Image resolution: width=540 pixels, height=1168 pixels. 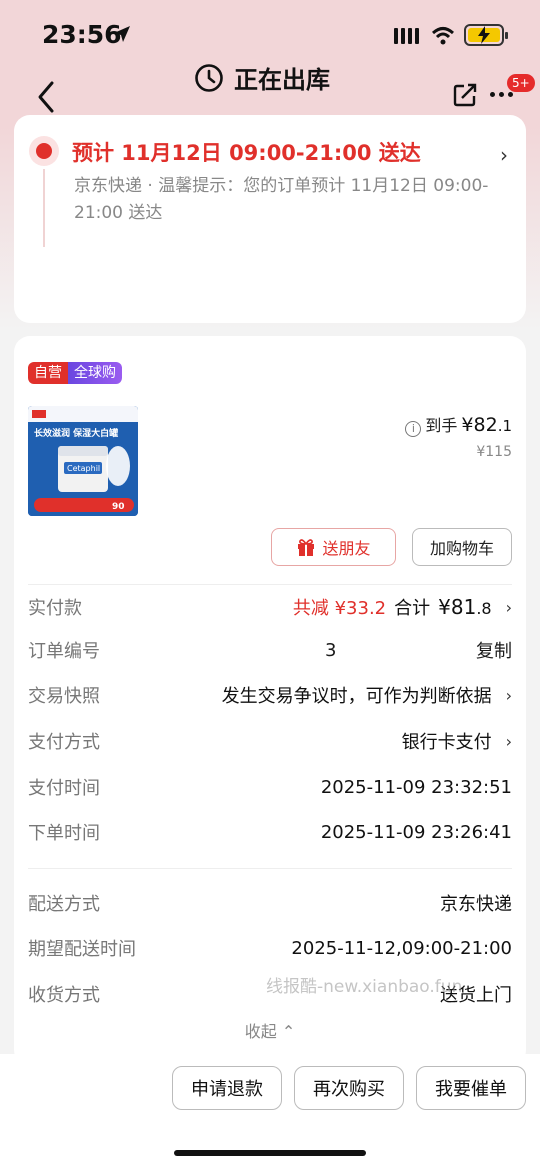 I want to click on original-price: ¥115, so click(x=494, y=452).